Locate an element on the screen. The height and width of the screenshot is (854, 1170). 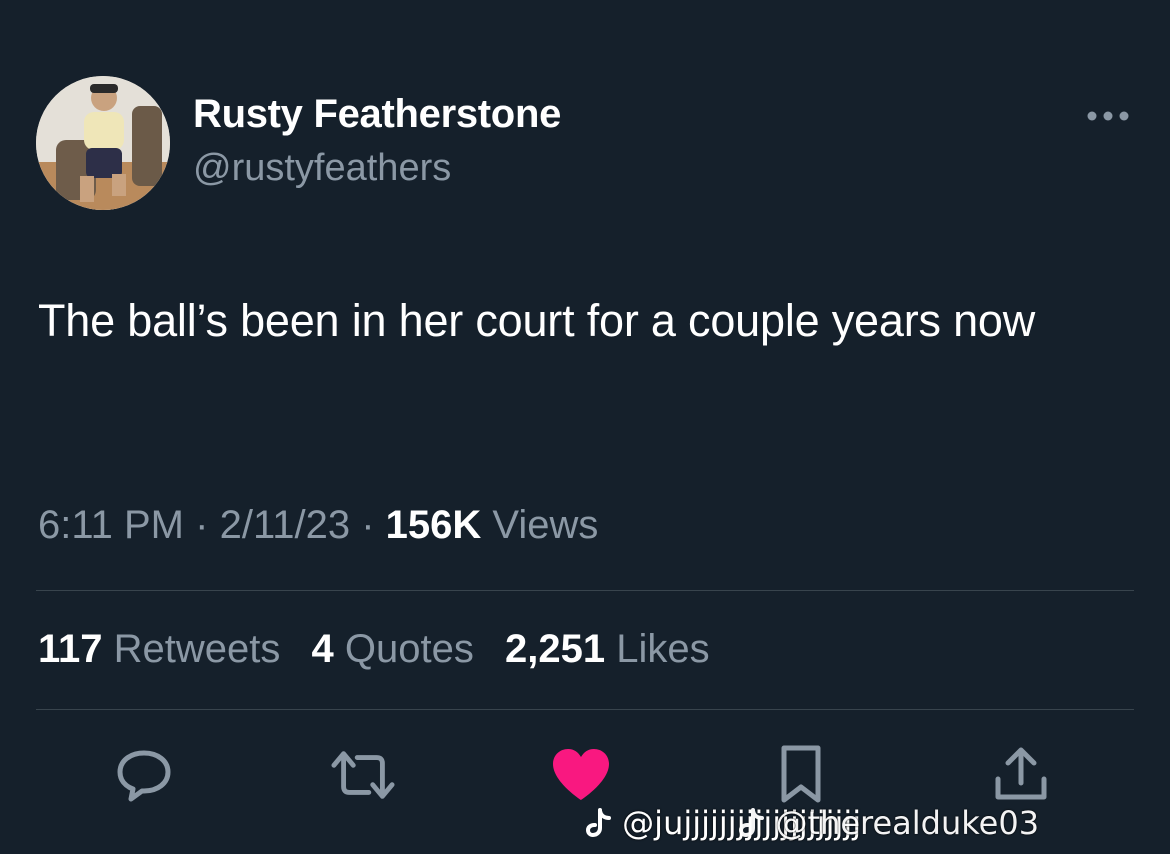
views-count: 156K is located at coordinates (433, 525).